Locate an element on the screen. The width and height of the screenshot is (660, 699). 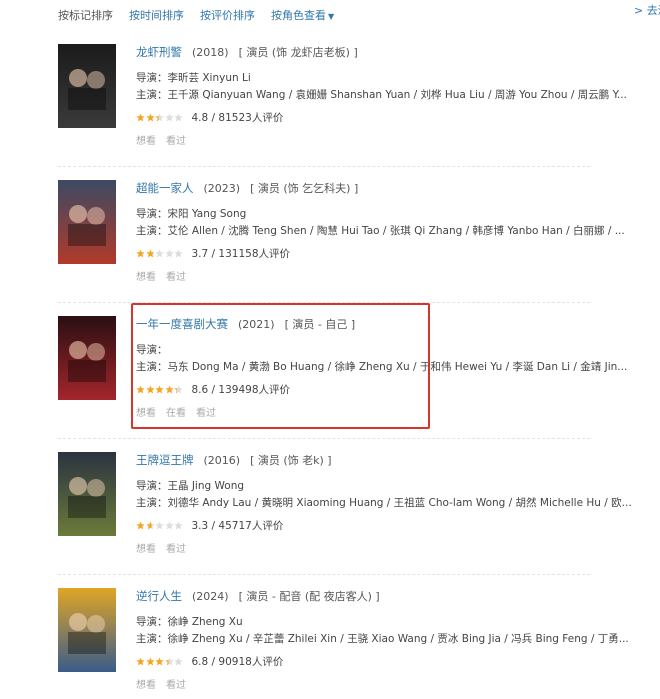
rating-text: 8.6 / 139498人评价 is located at coordinates (241, 389).